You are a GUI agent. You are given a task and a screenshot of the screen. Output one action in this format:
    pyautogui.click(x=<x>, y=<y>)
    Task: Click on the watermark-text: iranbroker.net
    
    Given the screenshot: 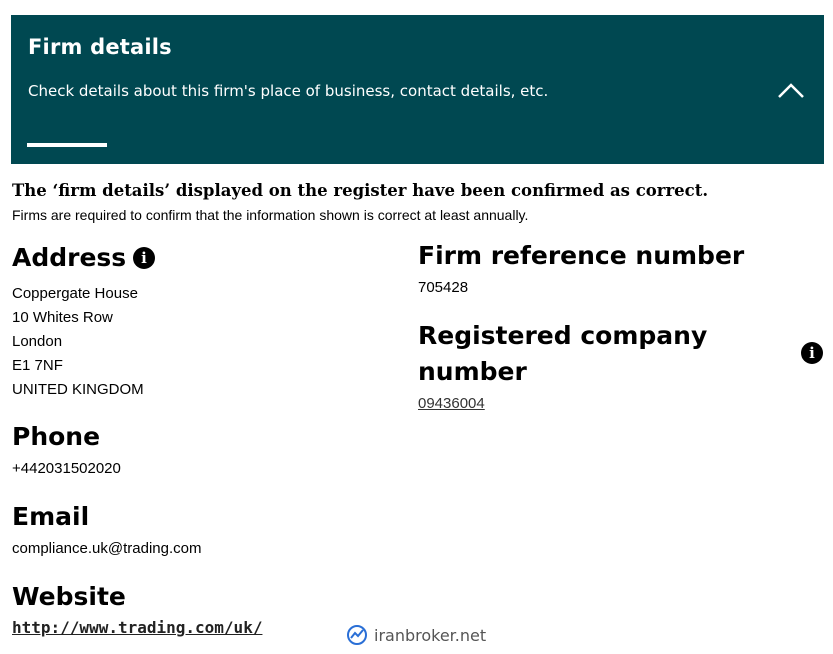 What is the action you would take?
    pyautogui.click(x=430, y=635)
    